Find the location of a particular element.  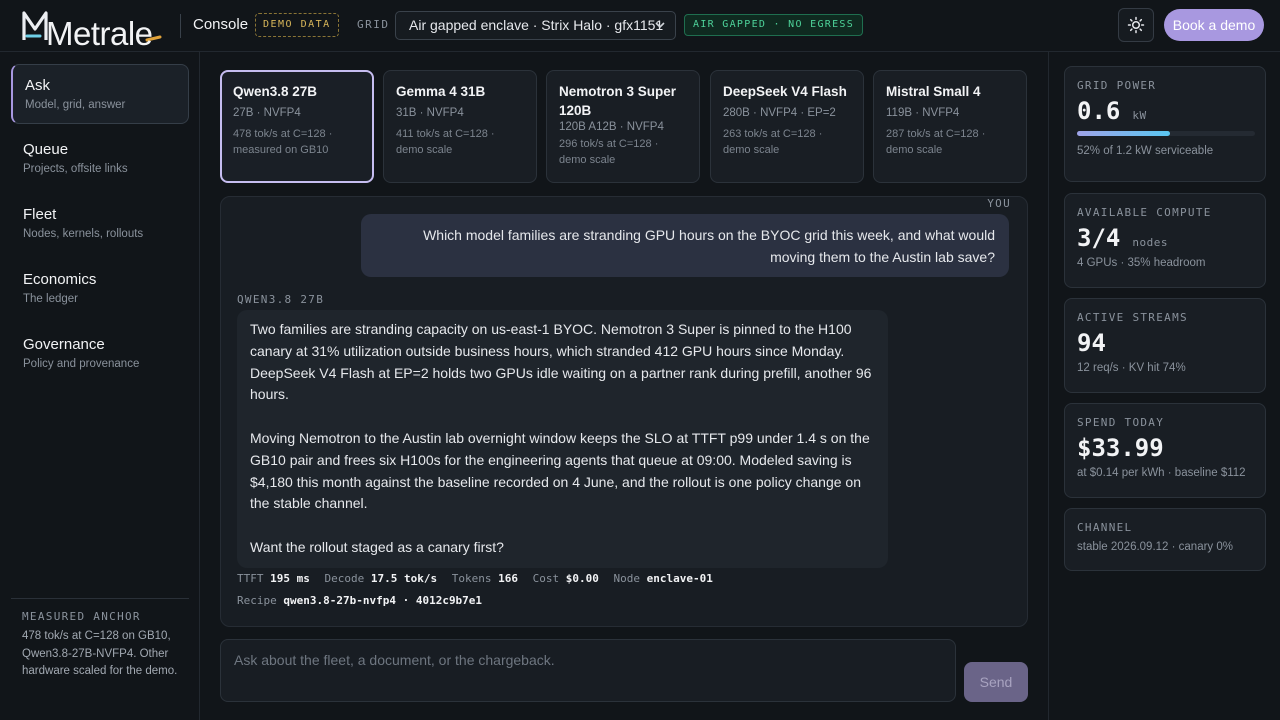

model-name: DeepSeek V4 Flash is located at coordinates (785, 91).